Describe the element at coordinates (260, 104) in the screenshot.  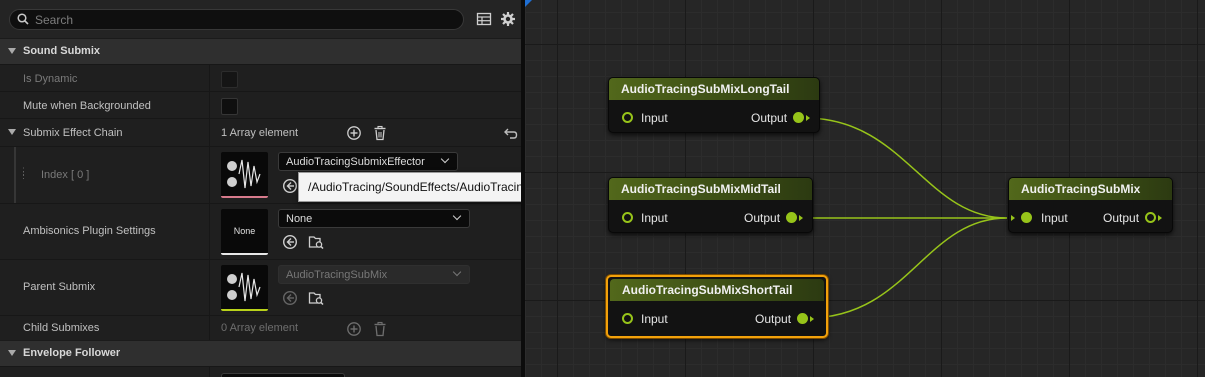
I see `property-row-mute-when-backgrounded: Mute when Backgrounded` at that location.